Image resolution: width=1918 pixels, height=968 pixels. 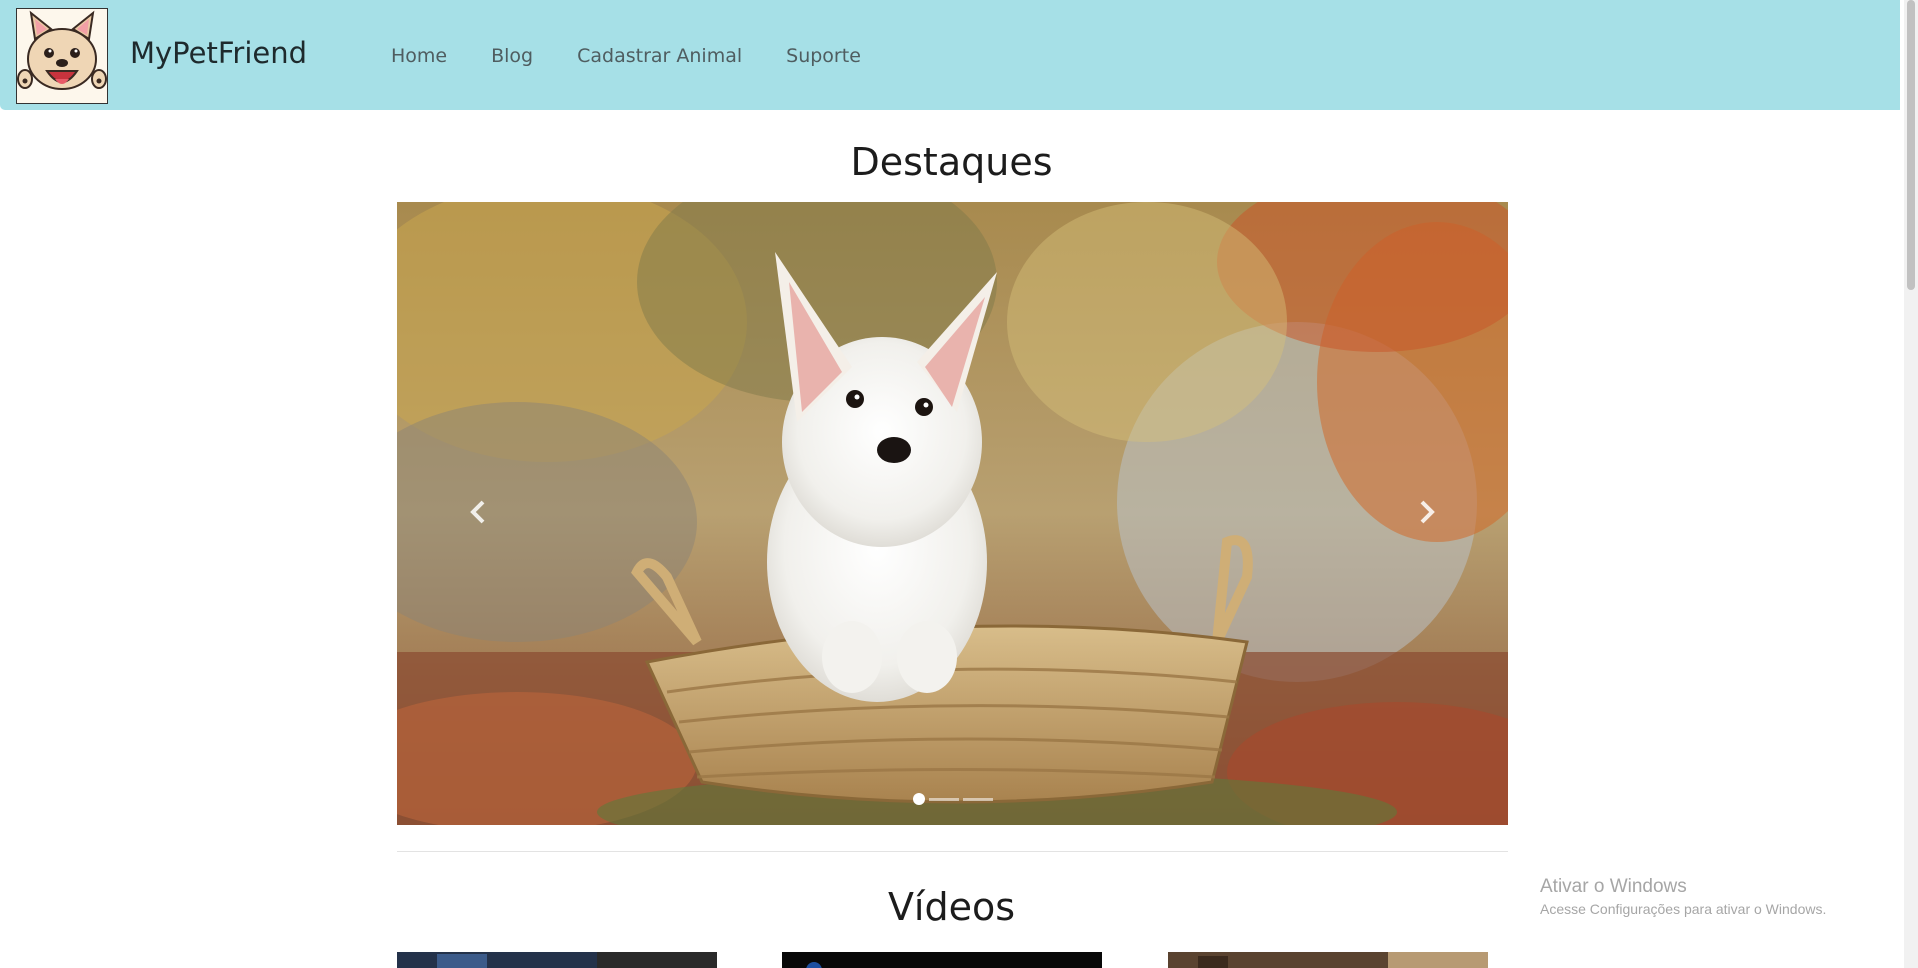 I want to click on video-thumbnail-2-image, so click(x=942, y=960).